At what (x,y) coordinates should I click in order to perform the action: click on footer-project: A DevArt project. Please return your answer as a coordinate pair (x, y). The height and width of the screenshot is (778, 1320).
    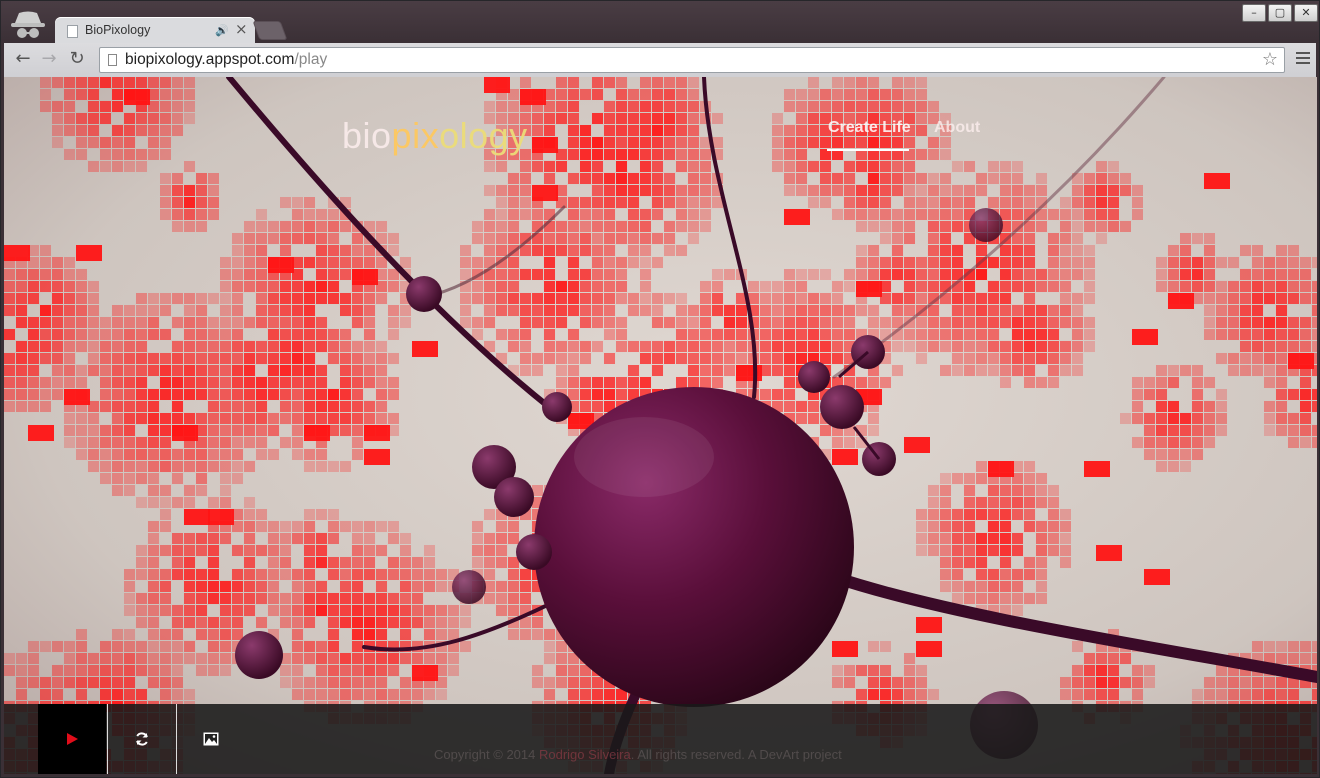
    Looking at the image, I should click on (794, 754).